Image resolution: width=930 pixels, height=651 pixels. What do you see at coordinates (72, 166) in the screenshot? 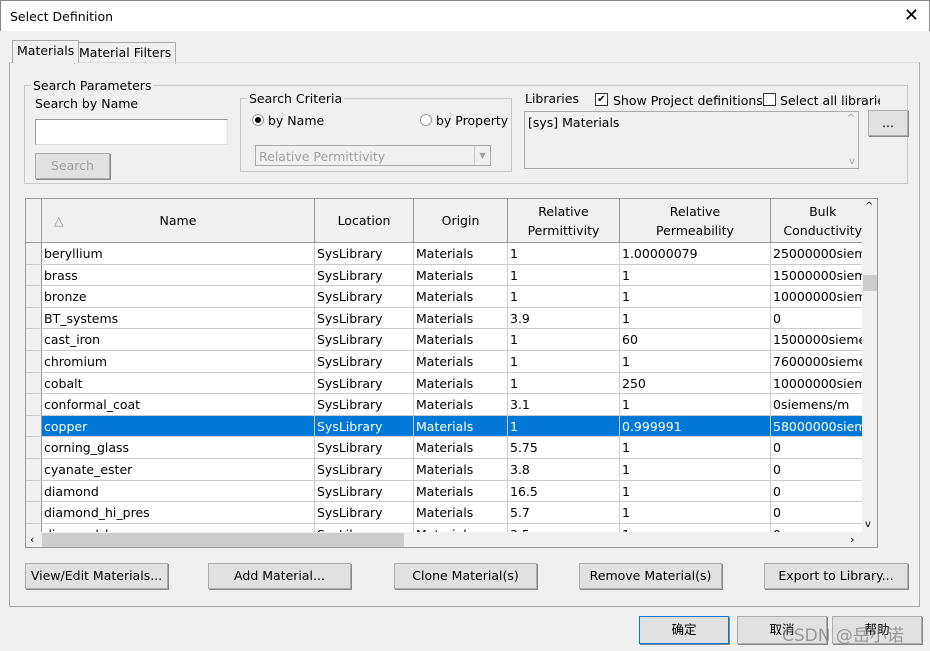
I see `search-button: Search` at bounding box center [72, 166].